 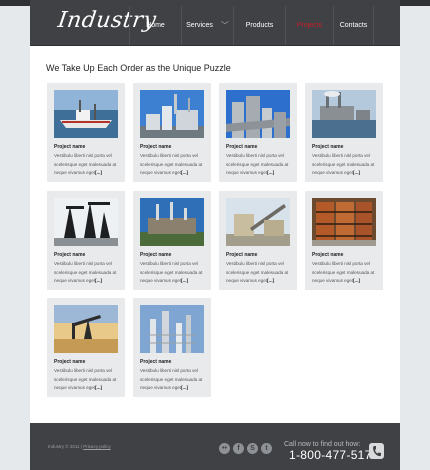 I want to click on call-text: Call now to find out how:, so click(x=322, y=444).